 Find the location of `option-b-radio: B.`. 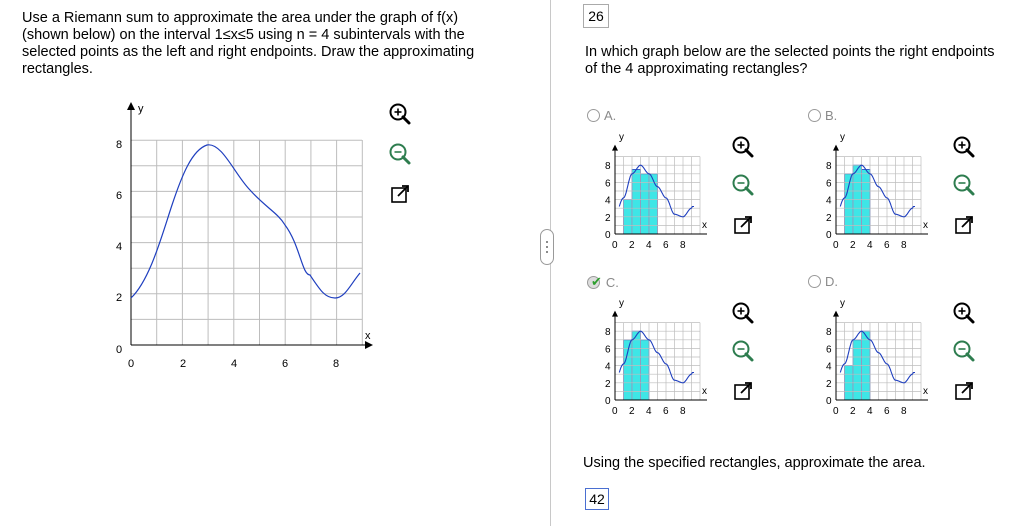

option-b-radio: B. is located at coordinates (822, 115).